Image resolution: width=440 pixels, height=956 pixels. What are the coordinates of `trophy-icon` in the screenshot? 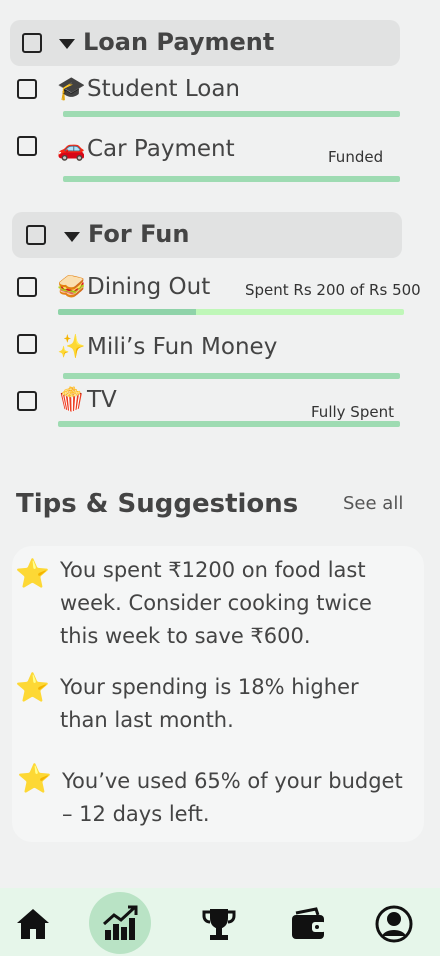 It's located at (219, 924).